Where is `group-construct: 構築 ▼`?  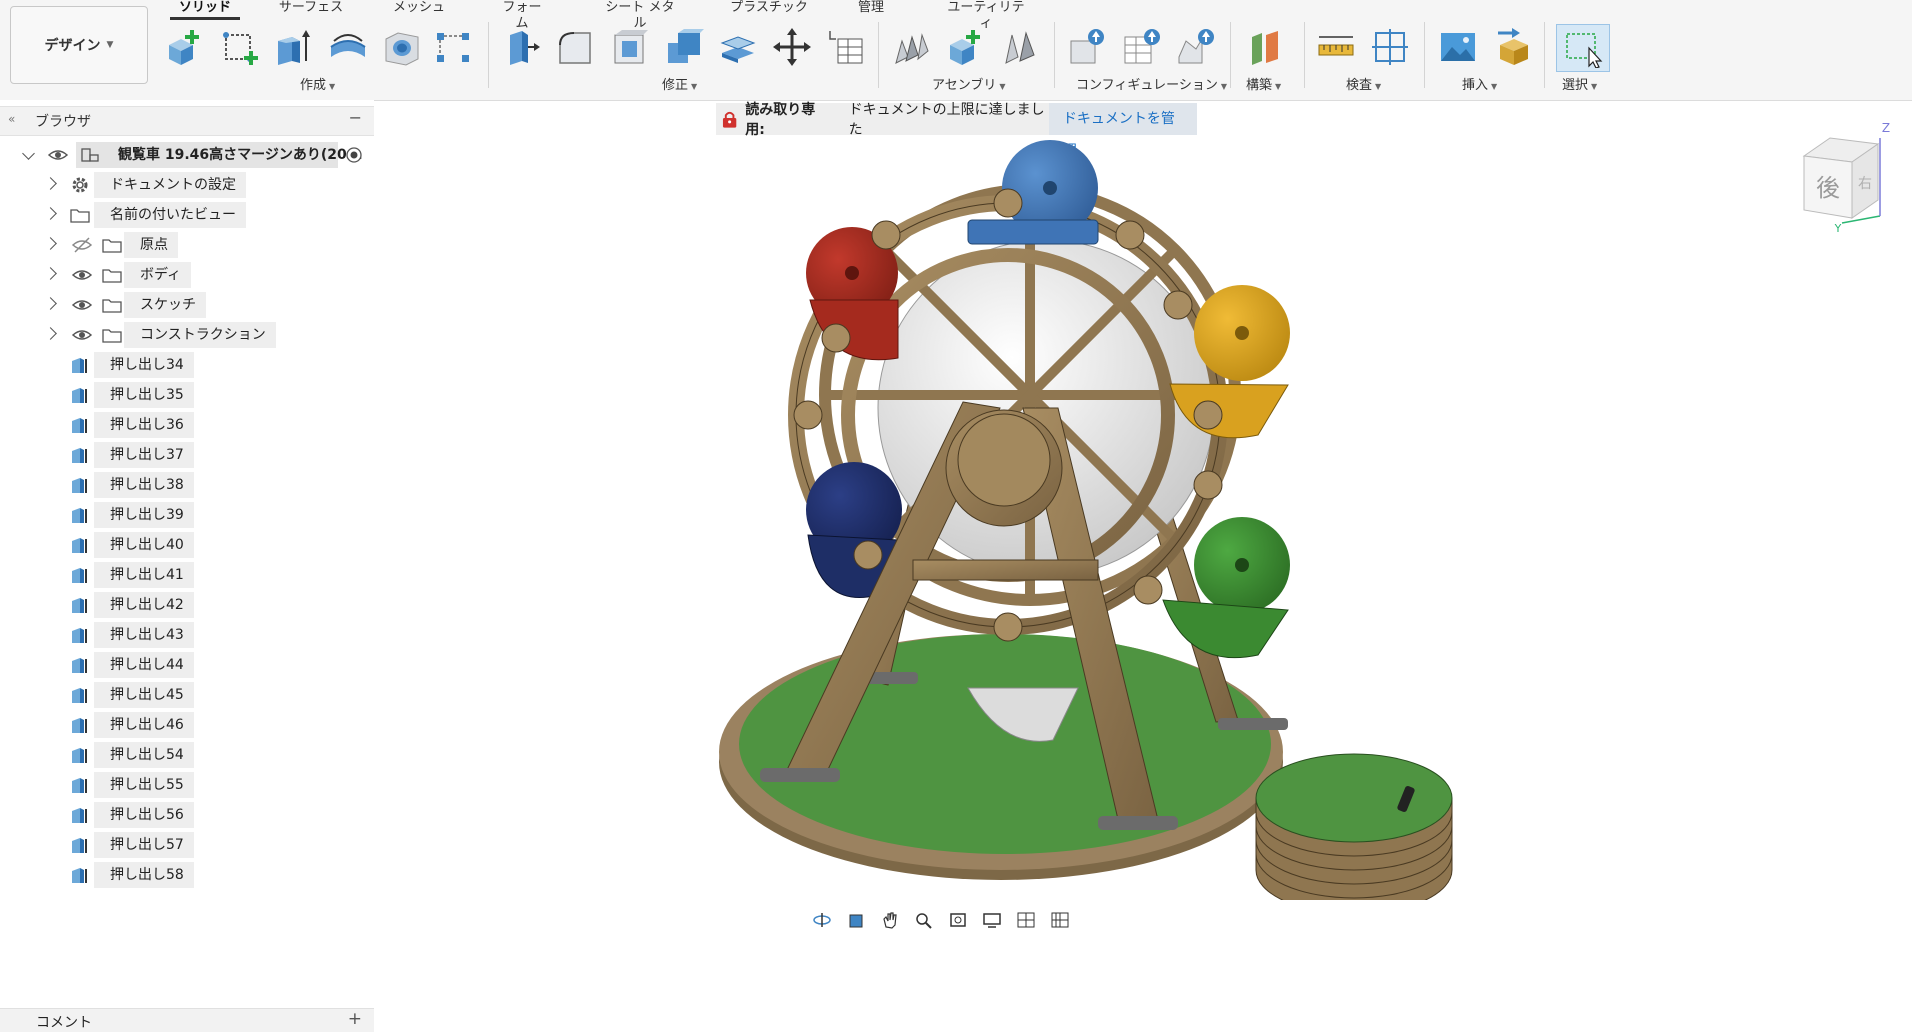 group-construct: 構築 ▼ is located at coordinates (1263, 83).